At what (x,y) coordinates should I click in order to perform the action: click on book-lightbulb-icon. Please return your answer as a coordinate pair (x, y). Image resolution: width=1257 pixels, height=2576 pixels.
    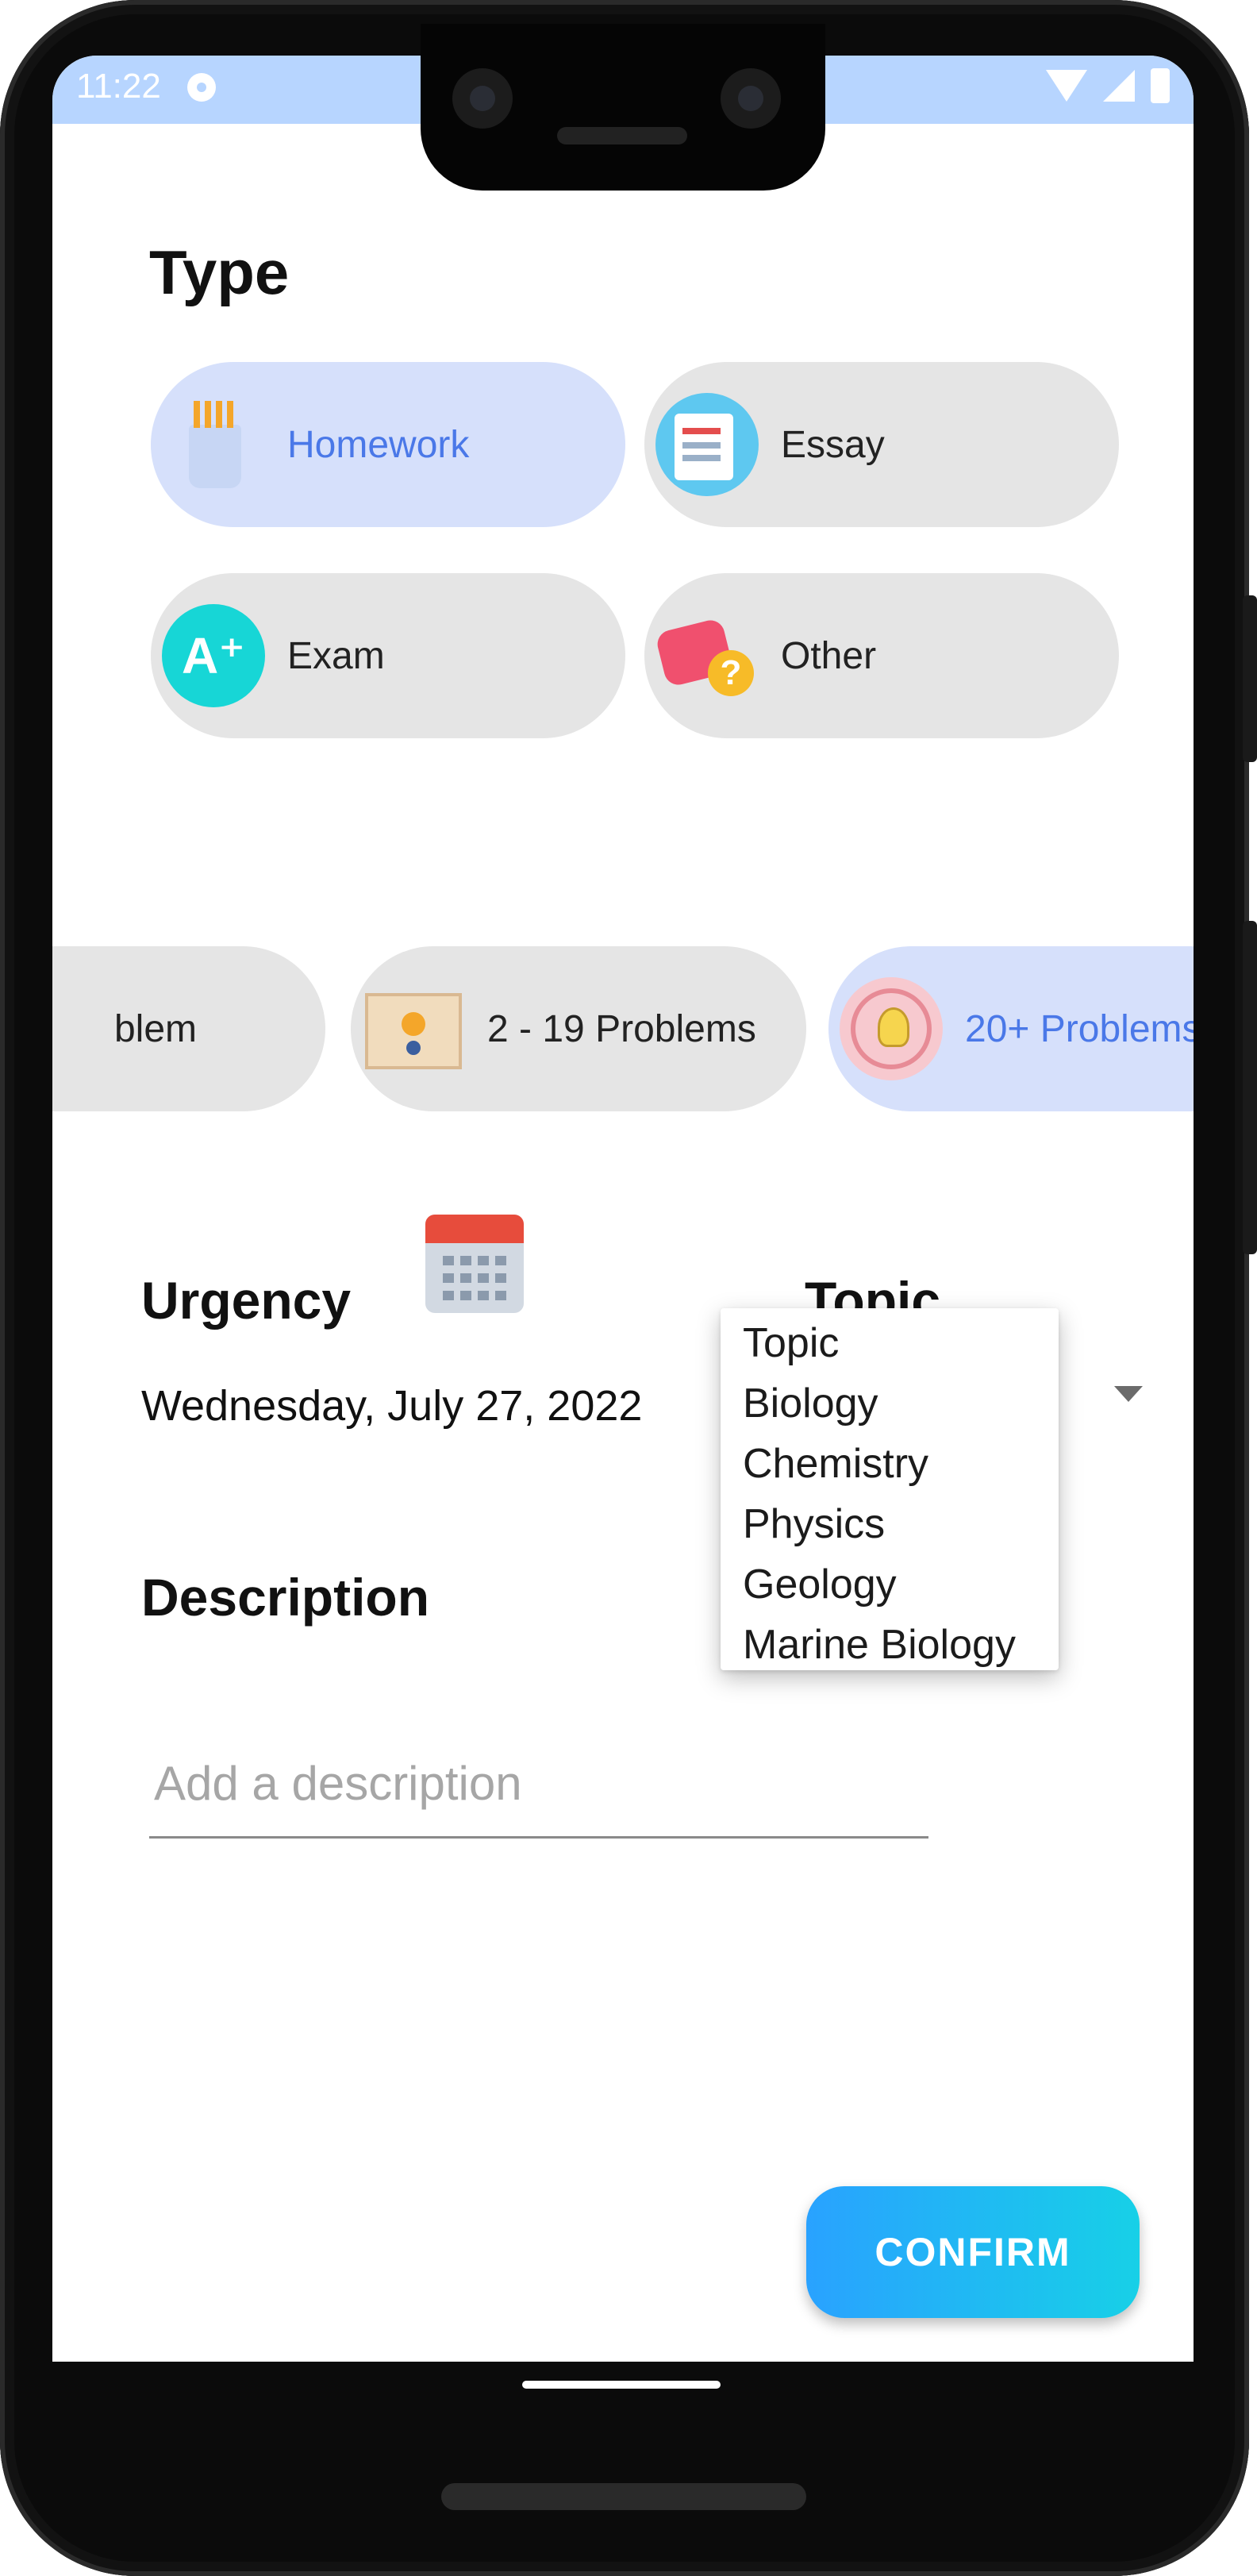
    Looking at the image, I should click on (414, 1028).